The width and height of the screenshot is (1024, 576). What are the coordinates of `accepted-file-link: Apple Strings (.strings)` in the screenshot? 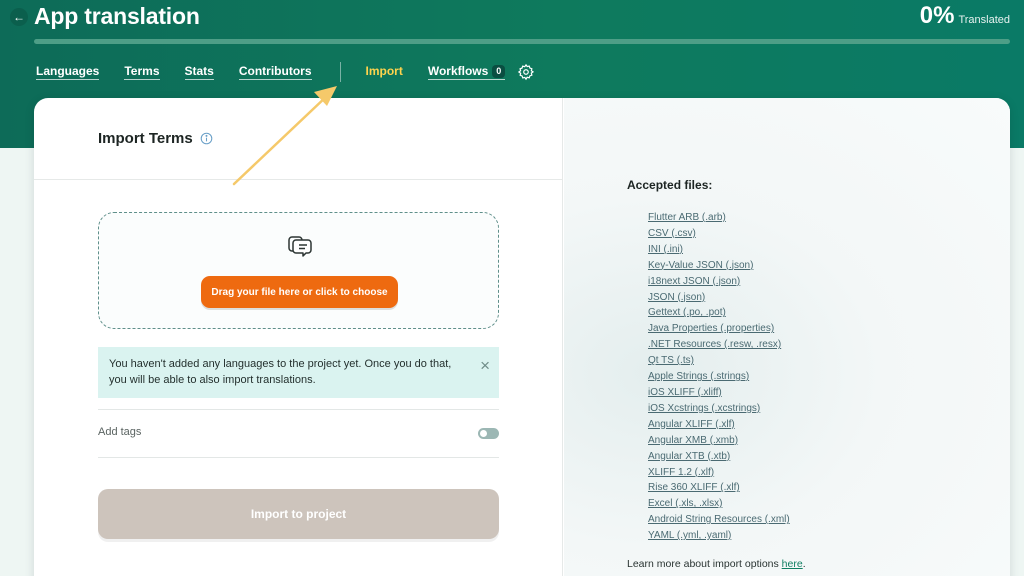 It's located at (719, 377).